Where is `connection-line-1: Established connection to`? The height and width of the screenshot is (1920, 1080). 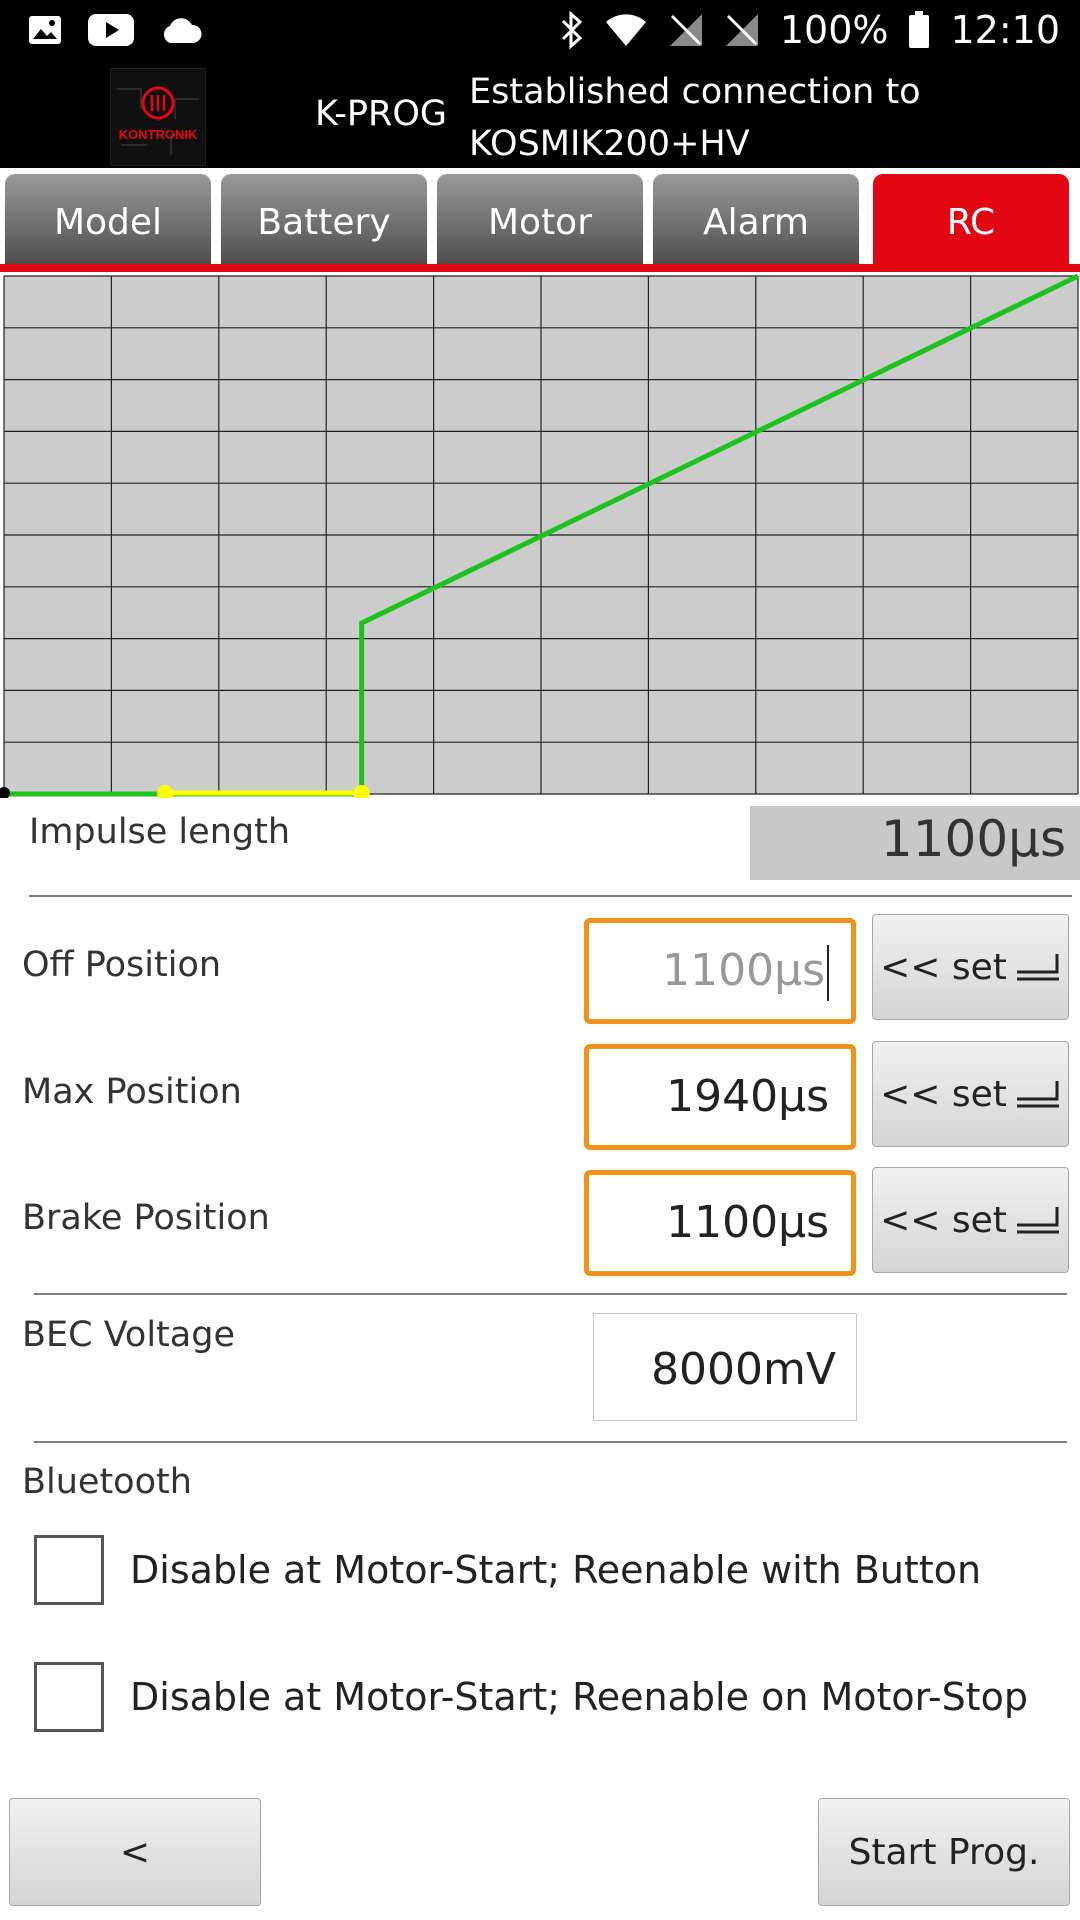 connection-line-1: Established connection to is located at coordinates (695, 92).